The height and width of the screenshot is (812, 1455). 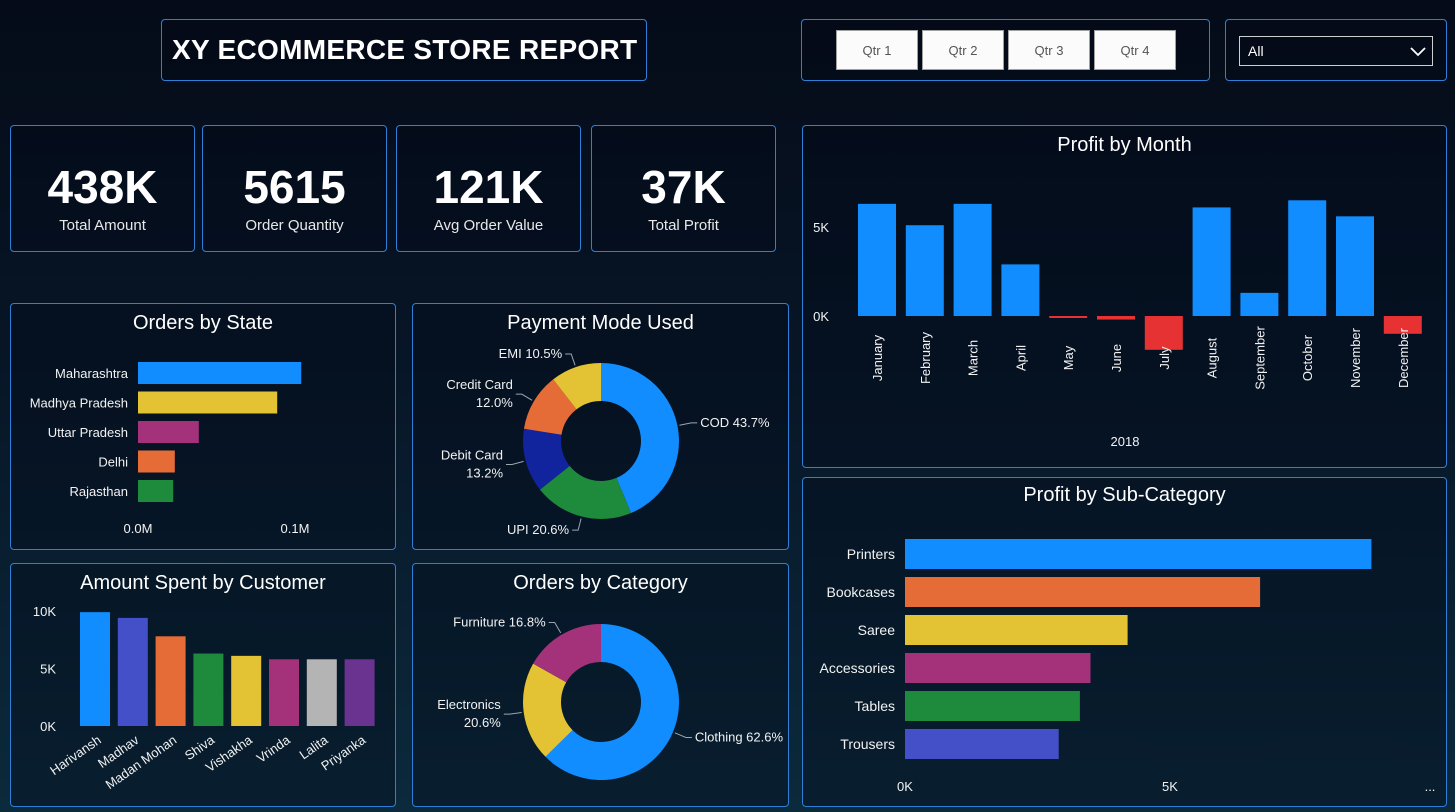 I want to click on month-label: May, so click(x=1068, y=357).